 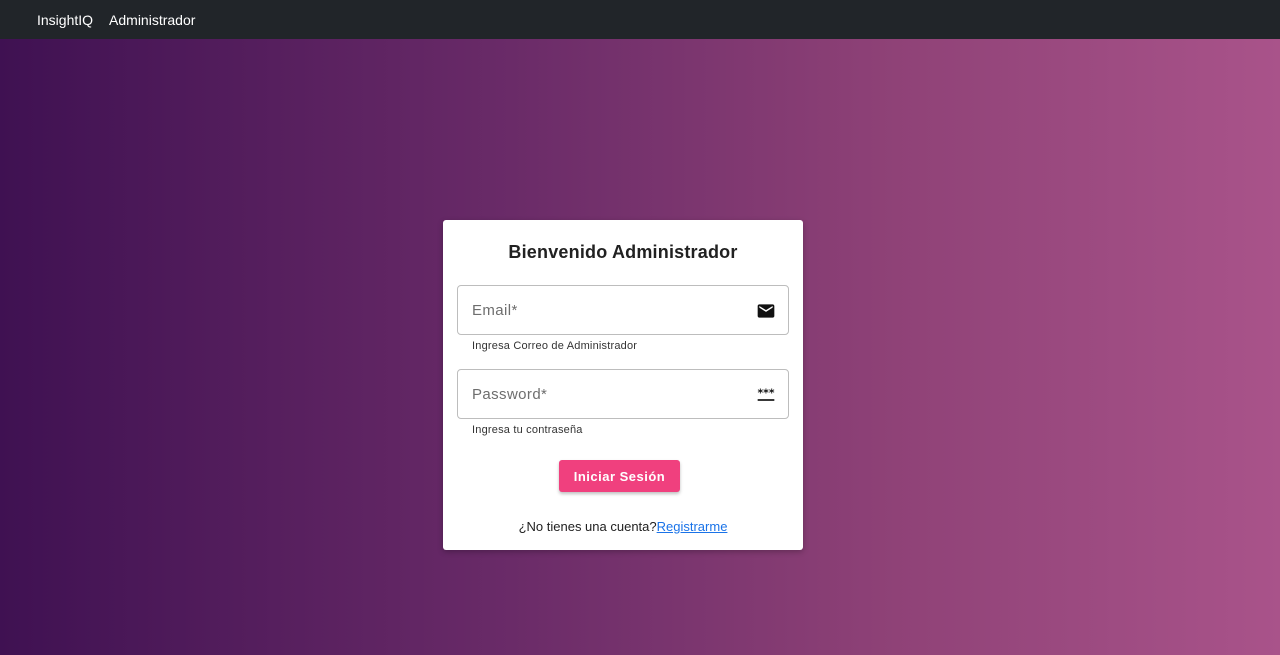 What do you see at coordinates (527, 430) in the screenshot?
I see `password-helper-text: Ingresa tu contraseña` at bounding box center [527, 430].